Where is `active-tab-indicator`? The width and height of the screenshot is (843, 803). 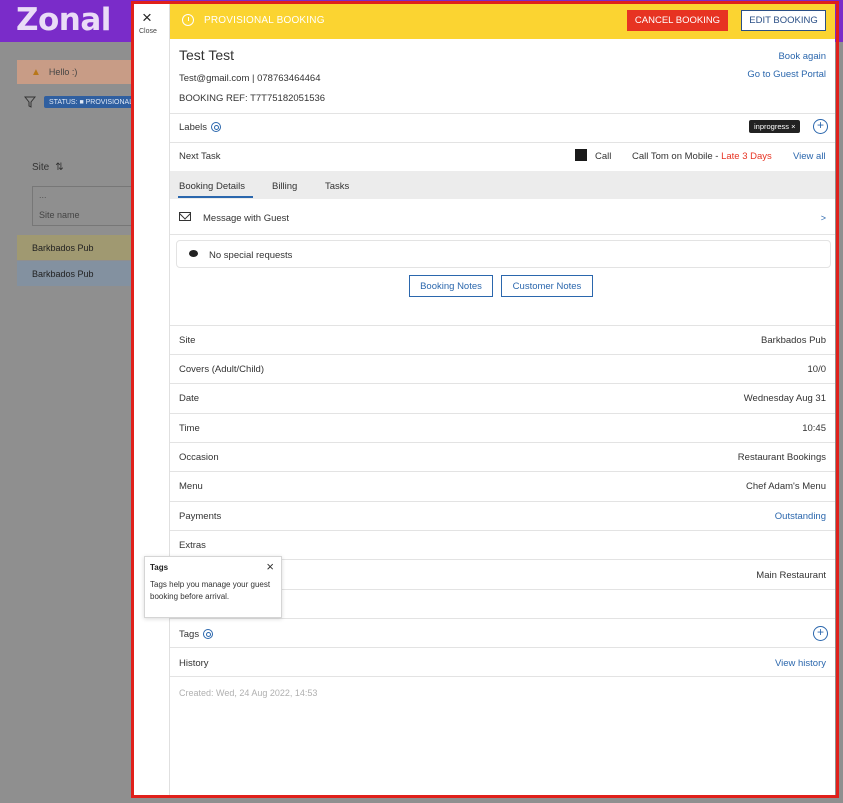
active-tab-indicator is located at coordinates (215, 197).